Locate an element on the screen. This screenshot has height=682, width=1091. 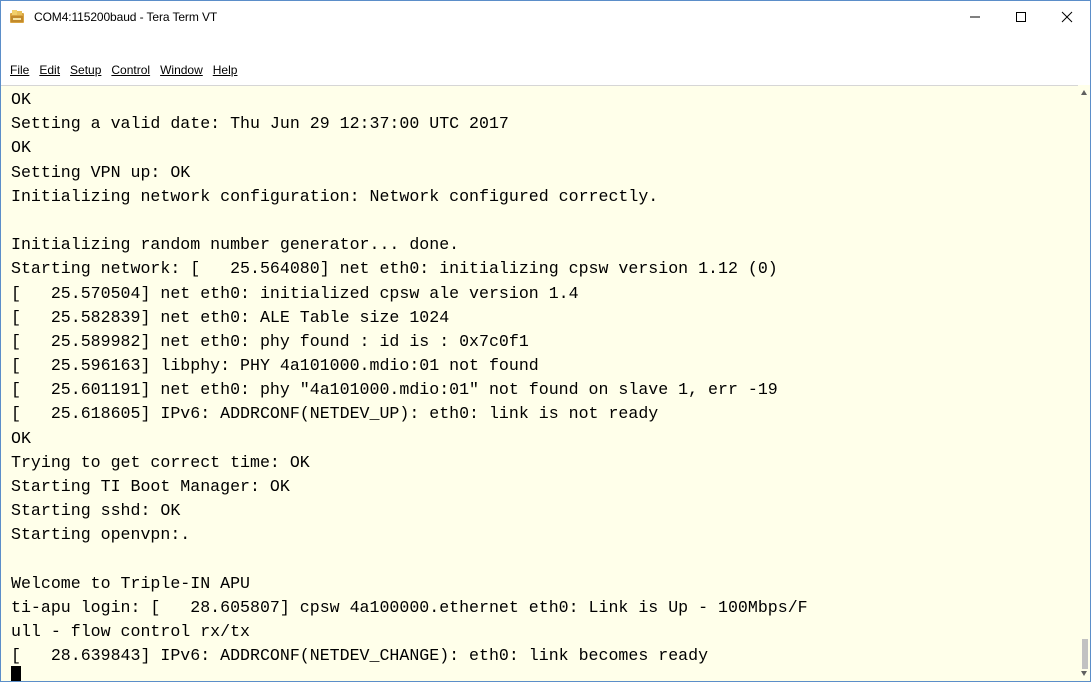
maximize-button is located at coordinates (1021, 17).